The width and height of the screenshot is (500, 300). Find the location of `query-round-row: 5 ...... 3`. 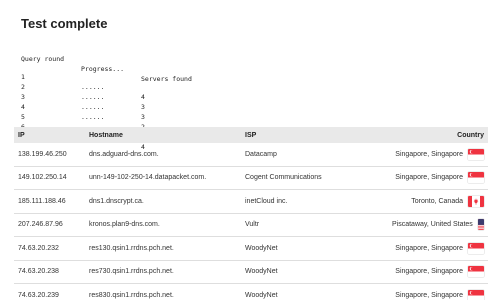

query-round-row: 5 ...... 3 is located at coordinates (83, 121).